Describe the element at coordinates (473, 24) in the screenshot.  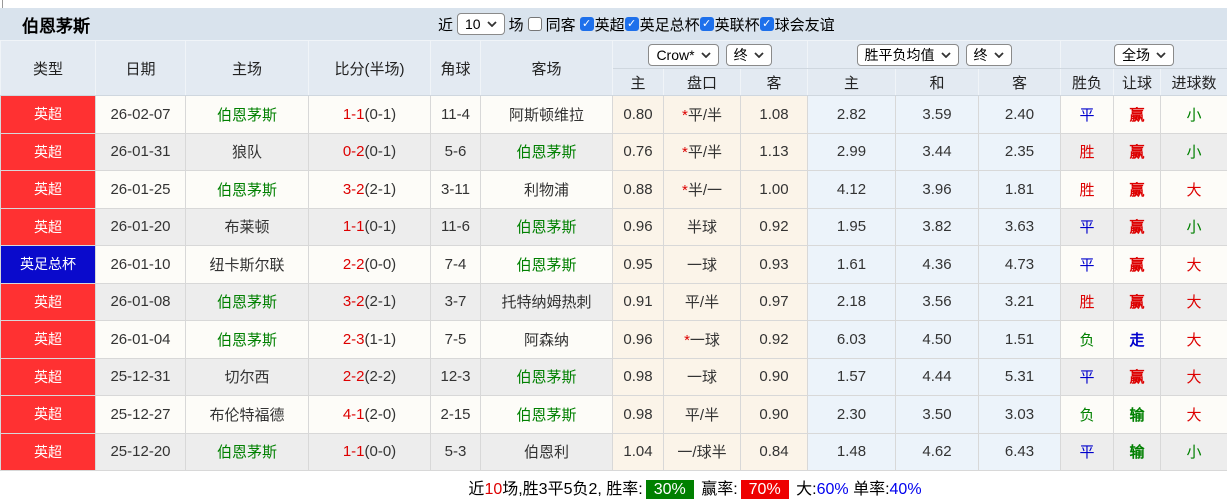
I see `matches-count-value: 10` at that location.